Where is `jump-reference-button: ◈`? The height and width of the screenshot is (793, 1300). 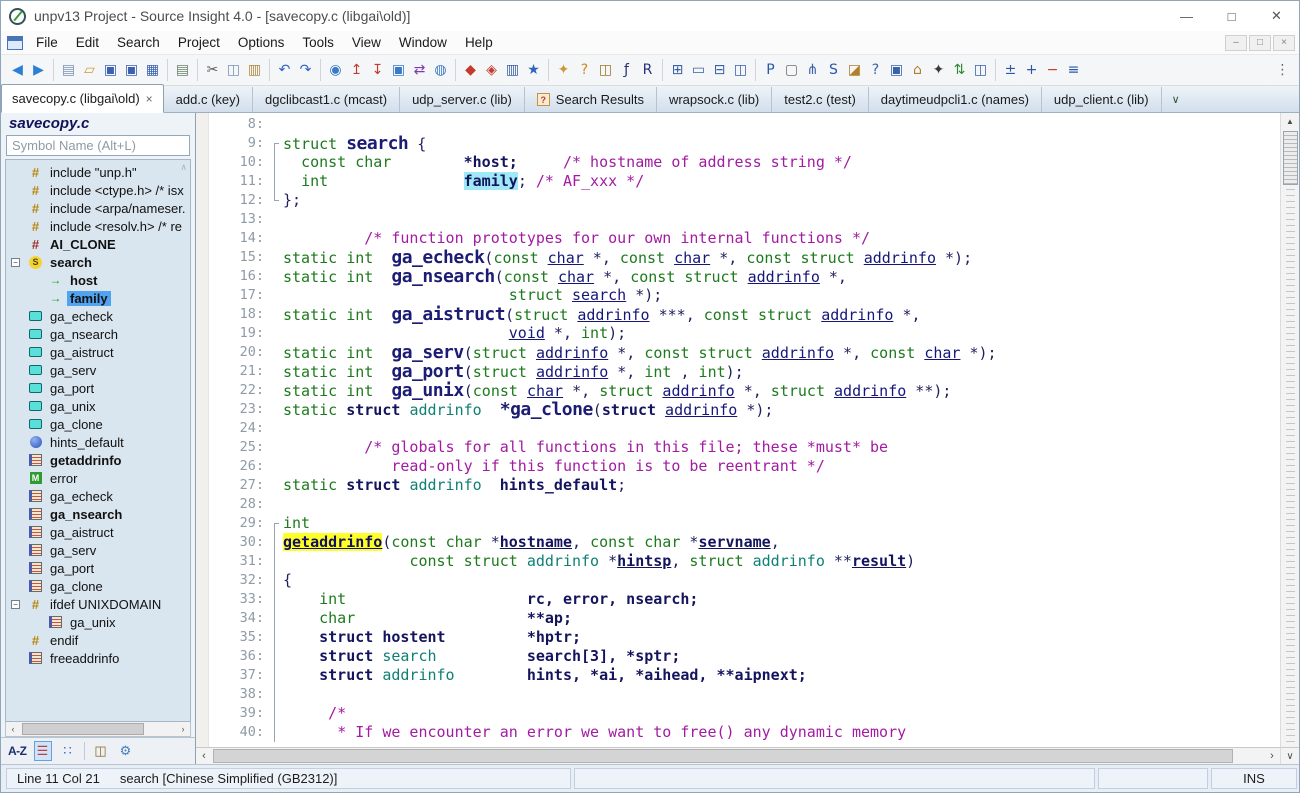
jump-reference-button: ◈ is located at coordinates (491, 70).